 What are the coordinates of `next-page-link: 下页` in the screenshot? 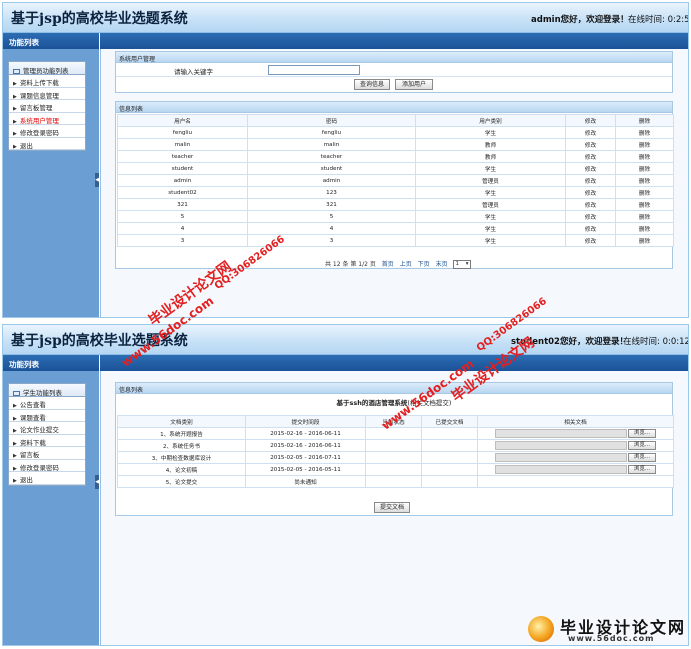 It's located at (424, 264).